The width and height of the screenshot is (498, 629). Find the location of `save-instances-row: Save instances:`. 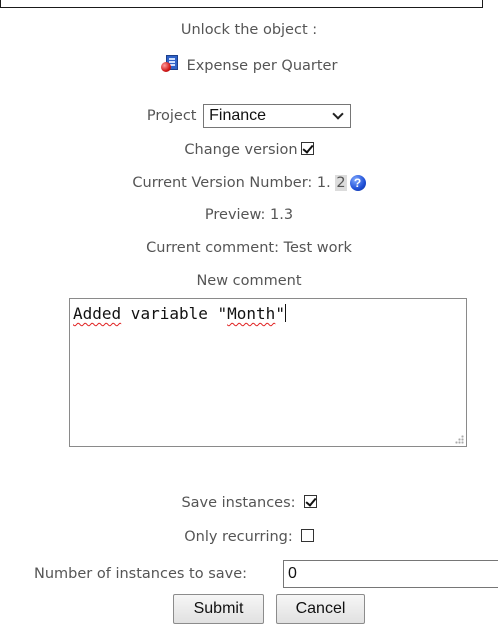

save-instances-row: Save instances: is located at coordinates (249, 503).